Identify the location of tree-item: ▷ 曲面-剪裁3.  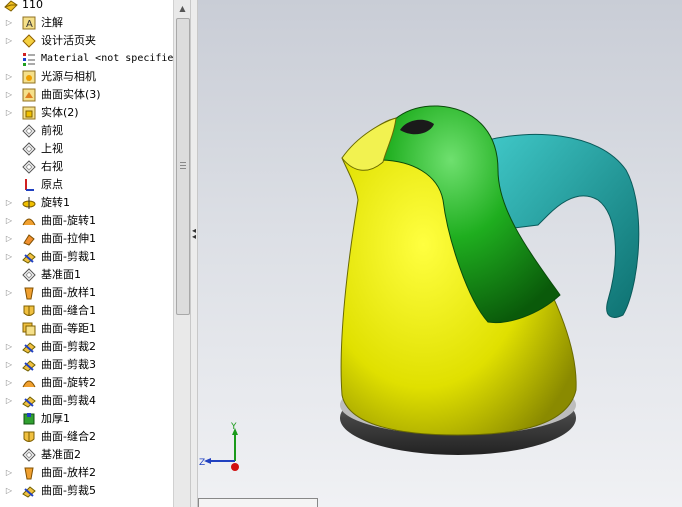
(86, 365).